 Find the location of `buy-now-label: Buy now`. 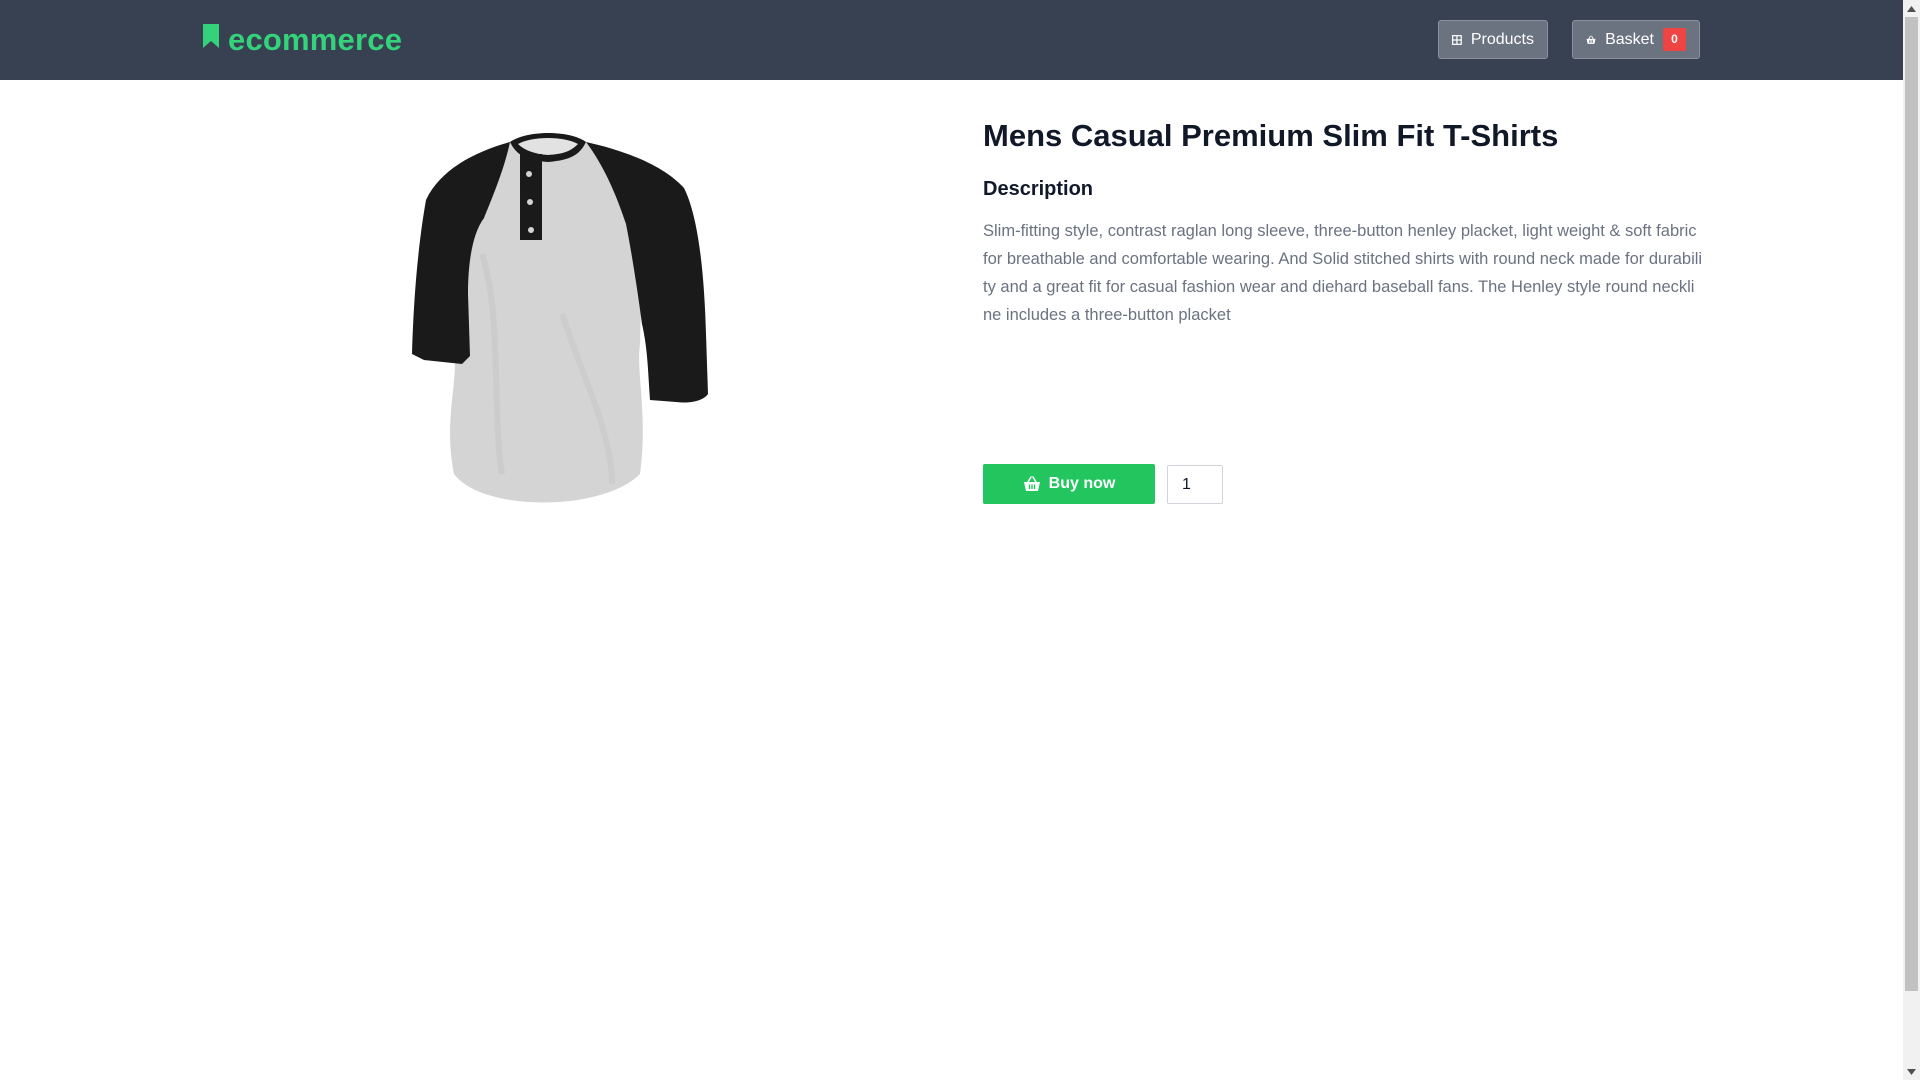

buy-now-label: Buy now is located at coordinates (1082, 483).